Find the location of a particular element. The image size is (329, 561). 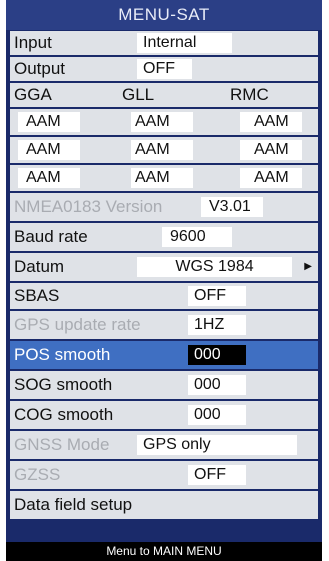

gll-talker-3: AAM is located at coordinates (162, 178).